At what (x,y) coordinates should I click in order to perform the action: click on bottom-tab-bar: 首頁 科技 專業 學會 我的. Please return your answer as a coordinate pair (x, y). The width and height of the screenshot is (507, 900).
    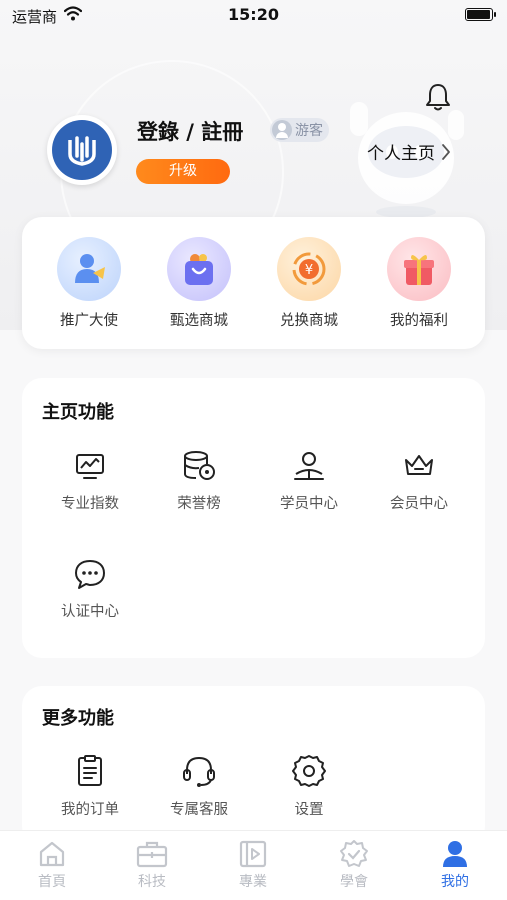
    Looking at the image, I should click on (253, 865).